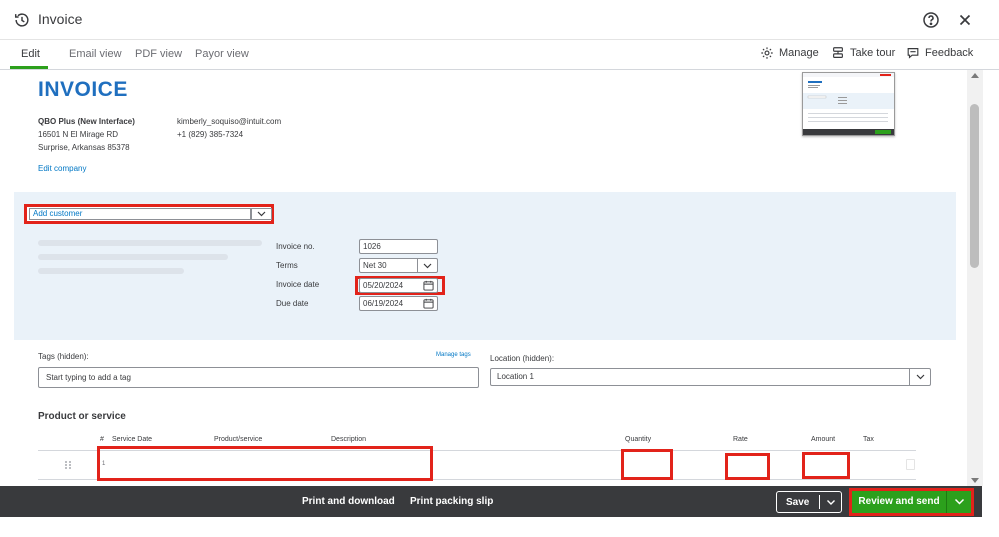  What do you see at coordinates (522, 358) in the screenshot?
I see `location-label: Location (hidden):` at bounding box center [522, 358].